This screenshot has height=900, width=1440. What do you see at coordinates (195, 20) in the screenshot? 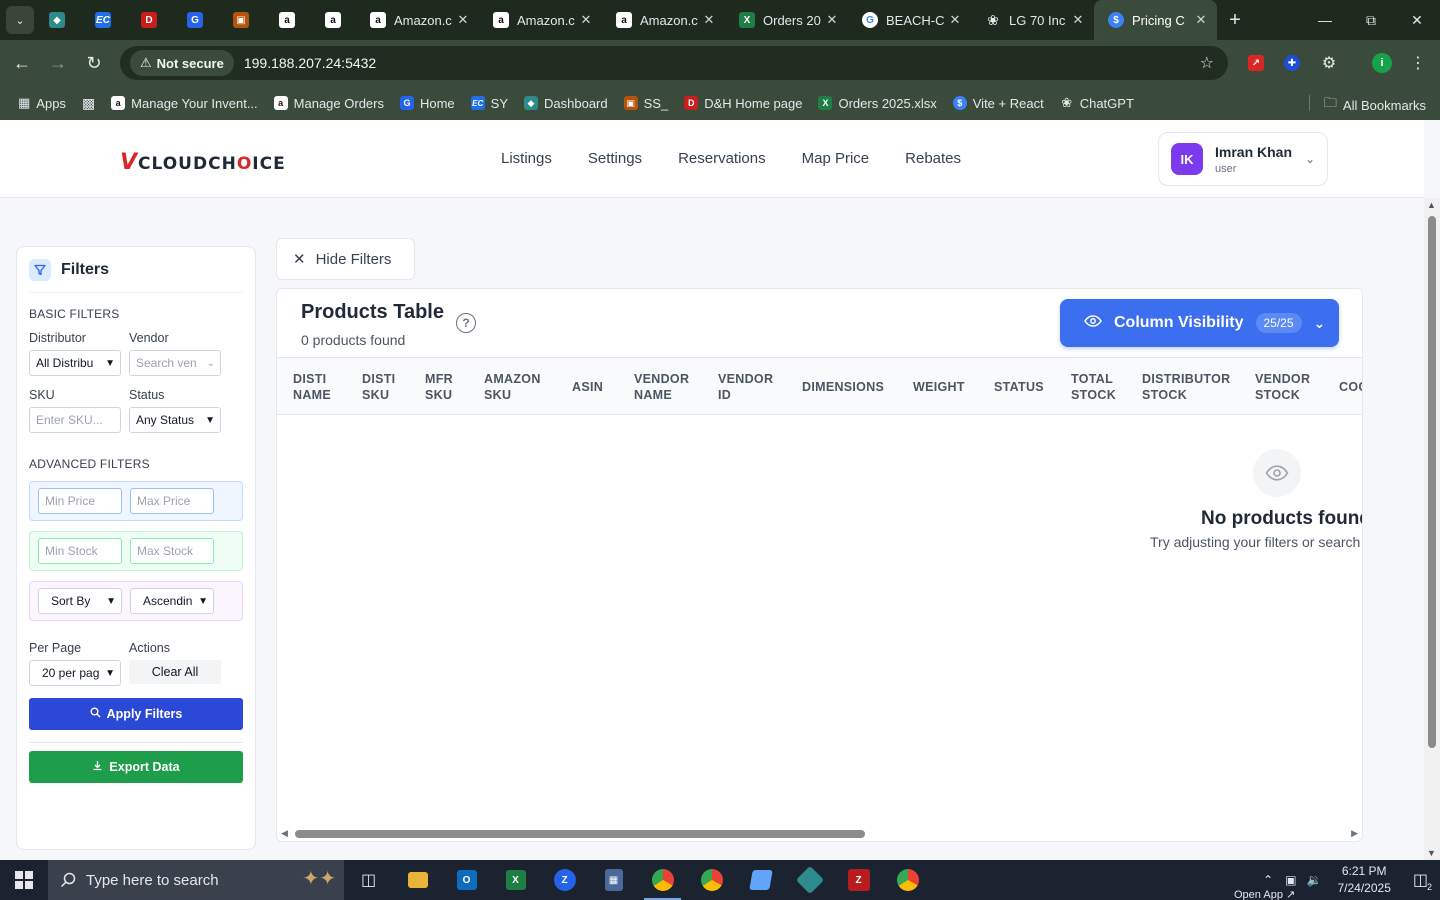
I see `pinned-tab: G` at bounding box center [195, 20].